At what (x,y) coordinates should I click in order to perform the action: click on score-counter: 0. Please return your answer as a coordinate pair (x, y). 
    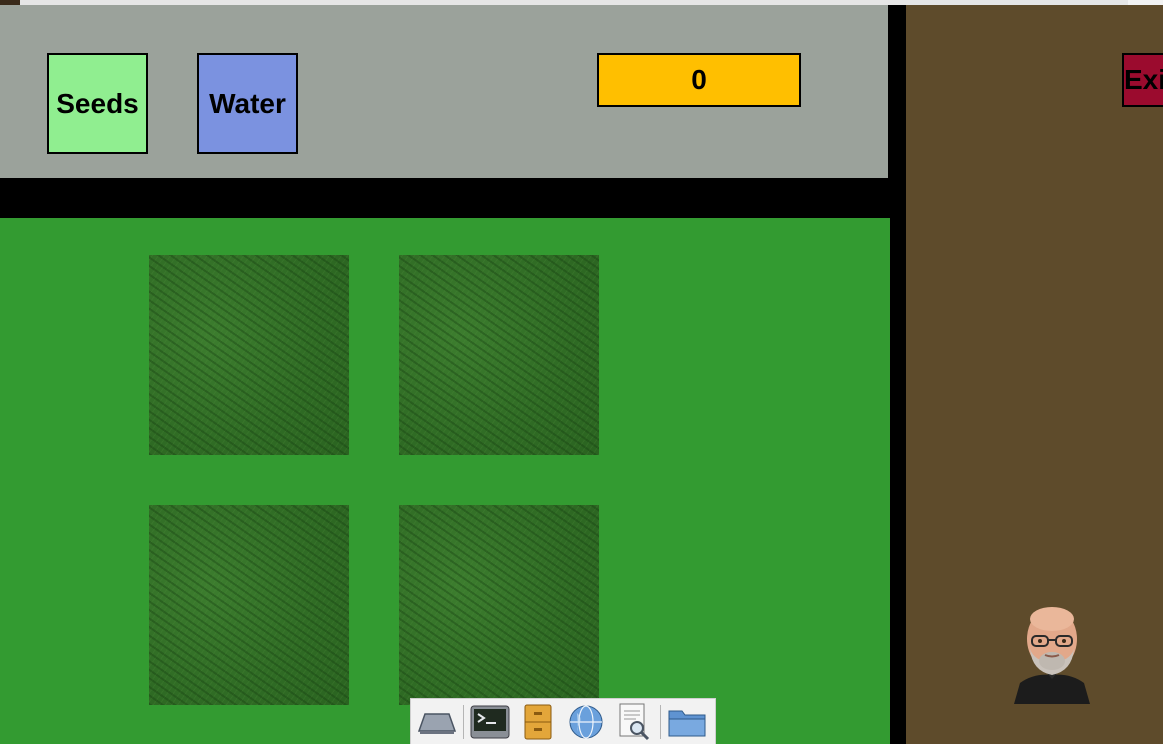
    Looking at the image, I should click on (699, 80).